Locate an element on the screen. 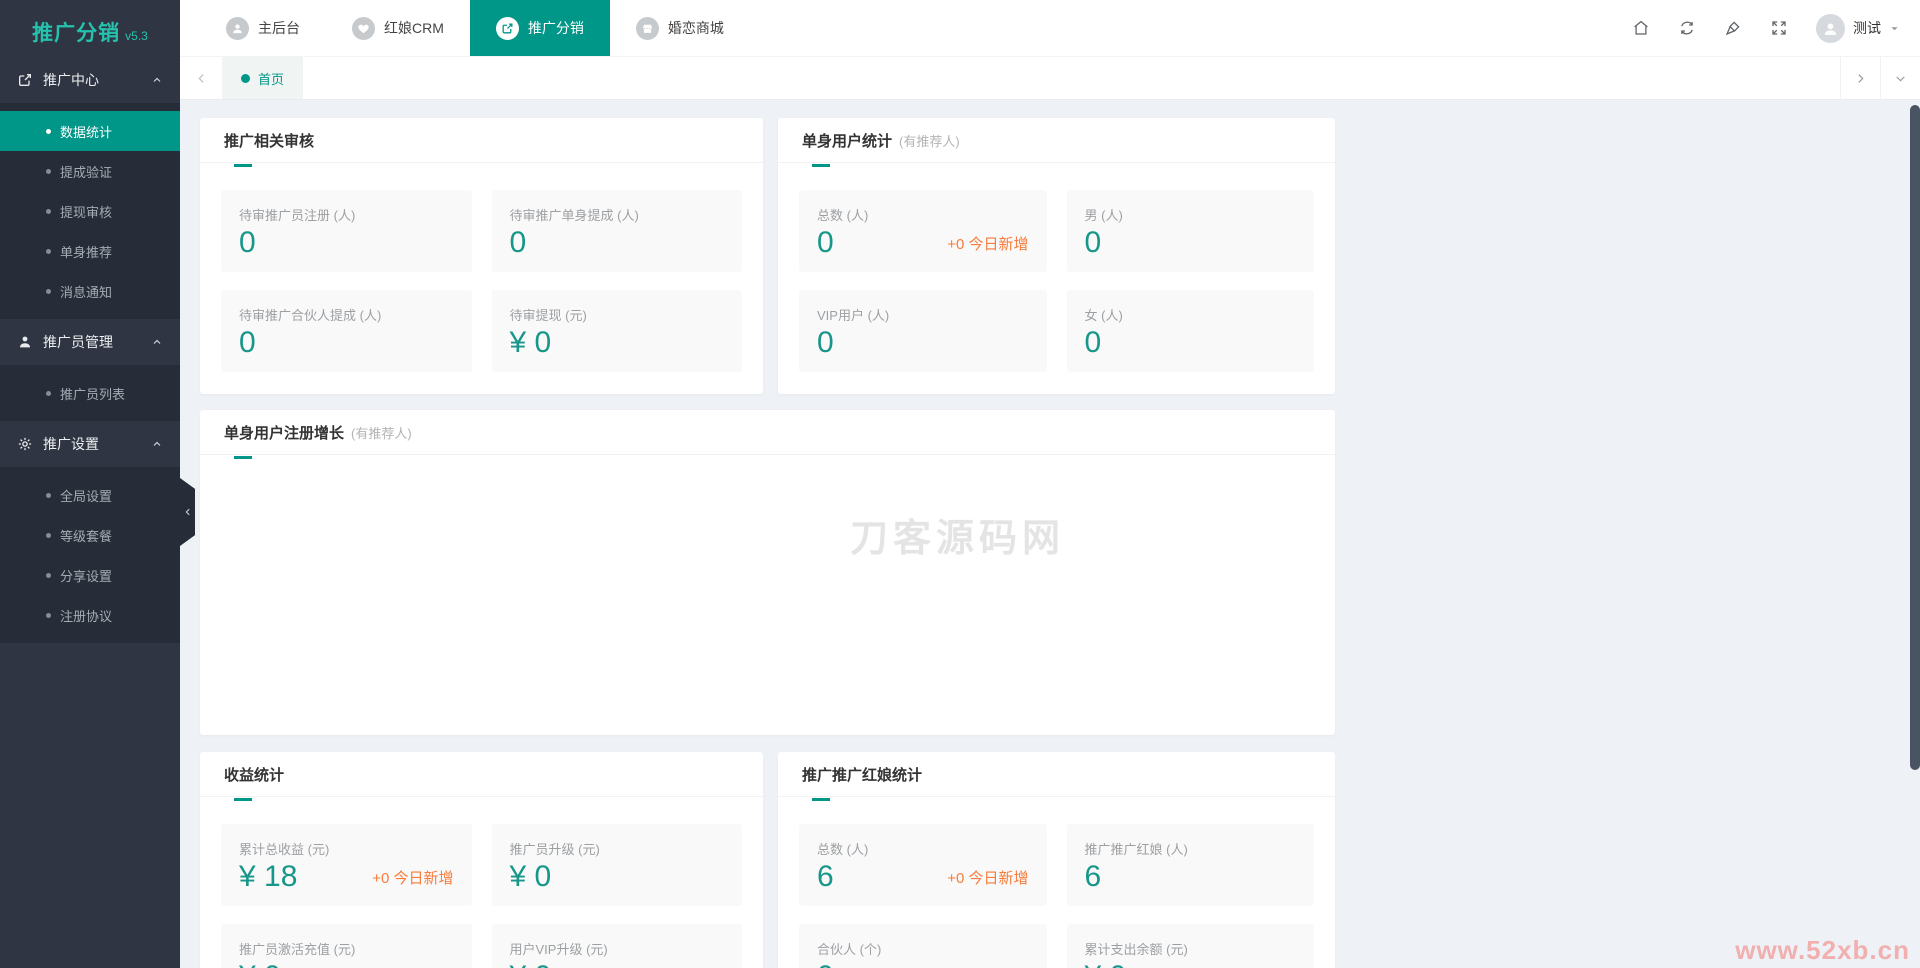  stat-pending-partner-commission: 待审推广合伙人提成 (人) 0 is located at coordinates (346, 331).